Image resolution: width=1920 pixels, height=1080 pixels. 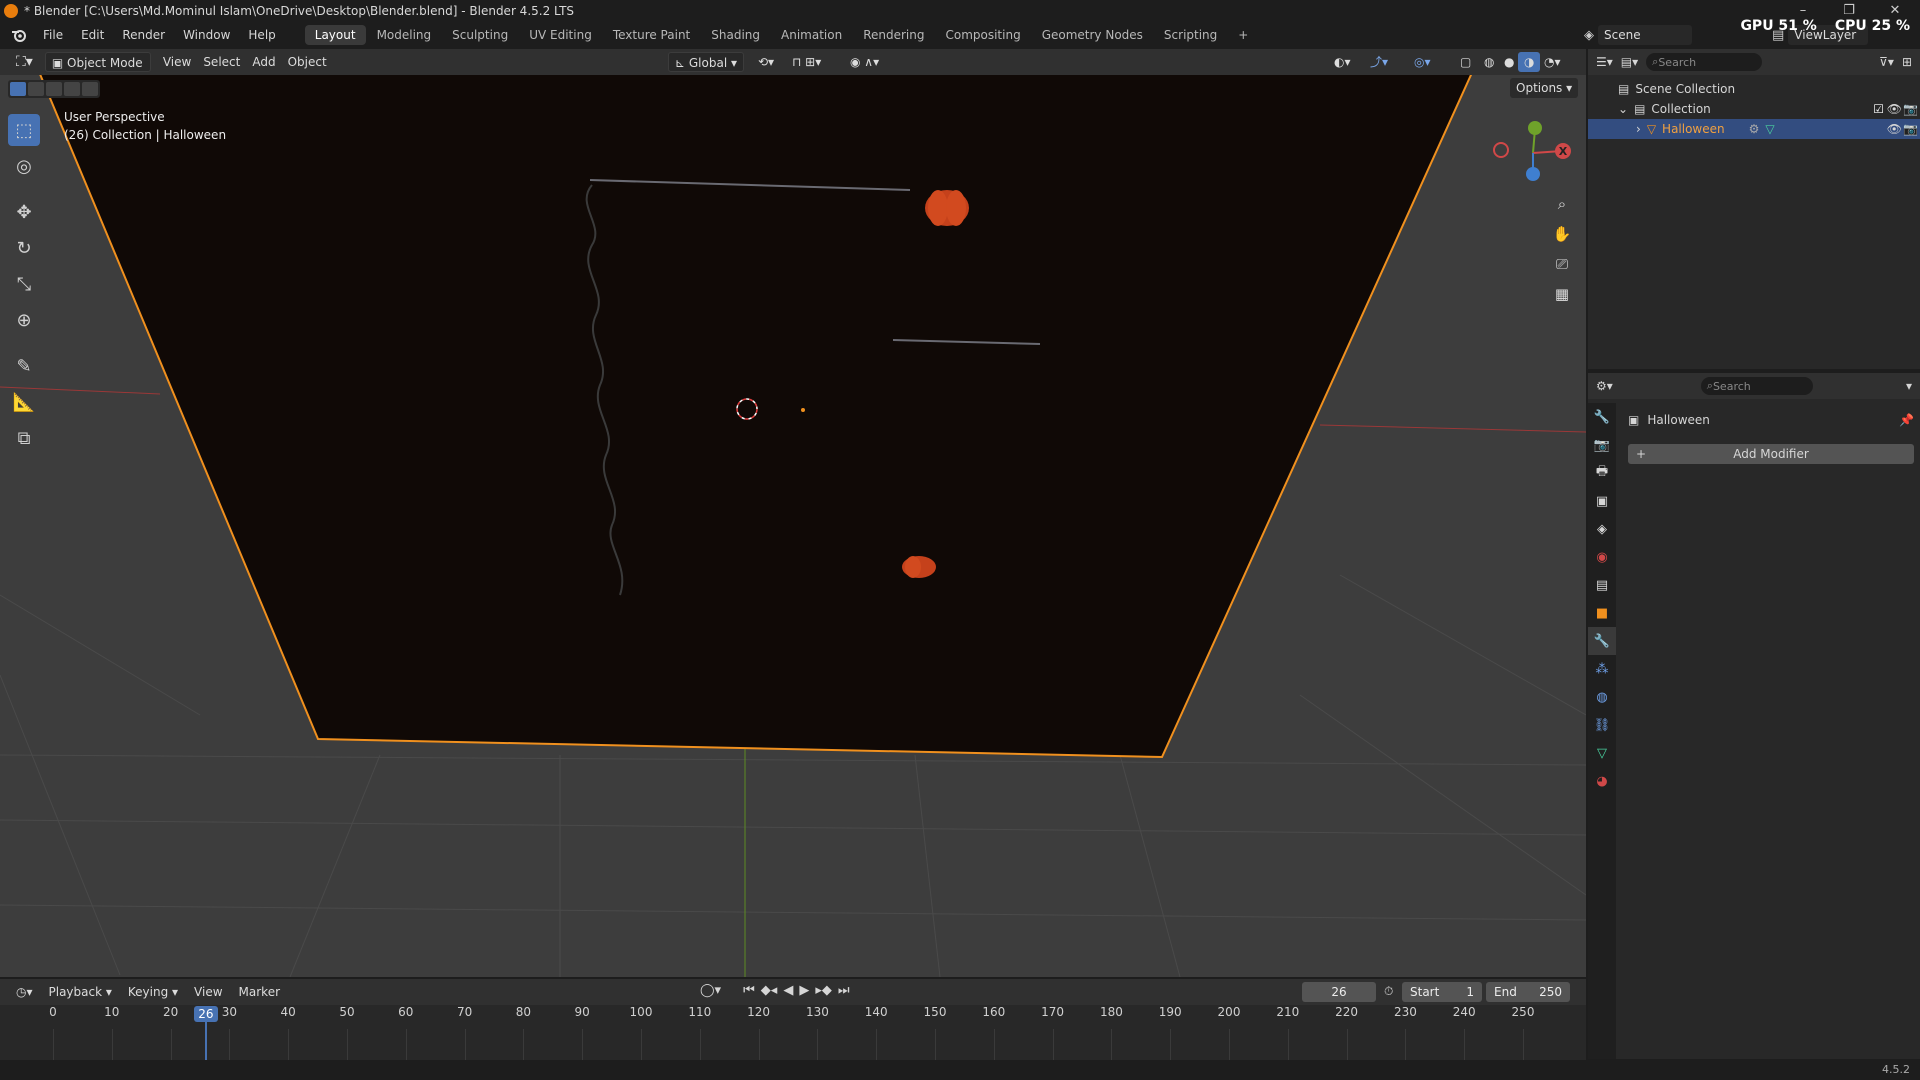 I want to click on modifier-icon: ⚙, so click(x=1754, y=129).